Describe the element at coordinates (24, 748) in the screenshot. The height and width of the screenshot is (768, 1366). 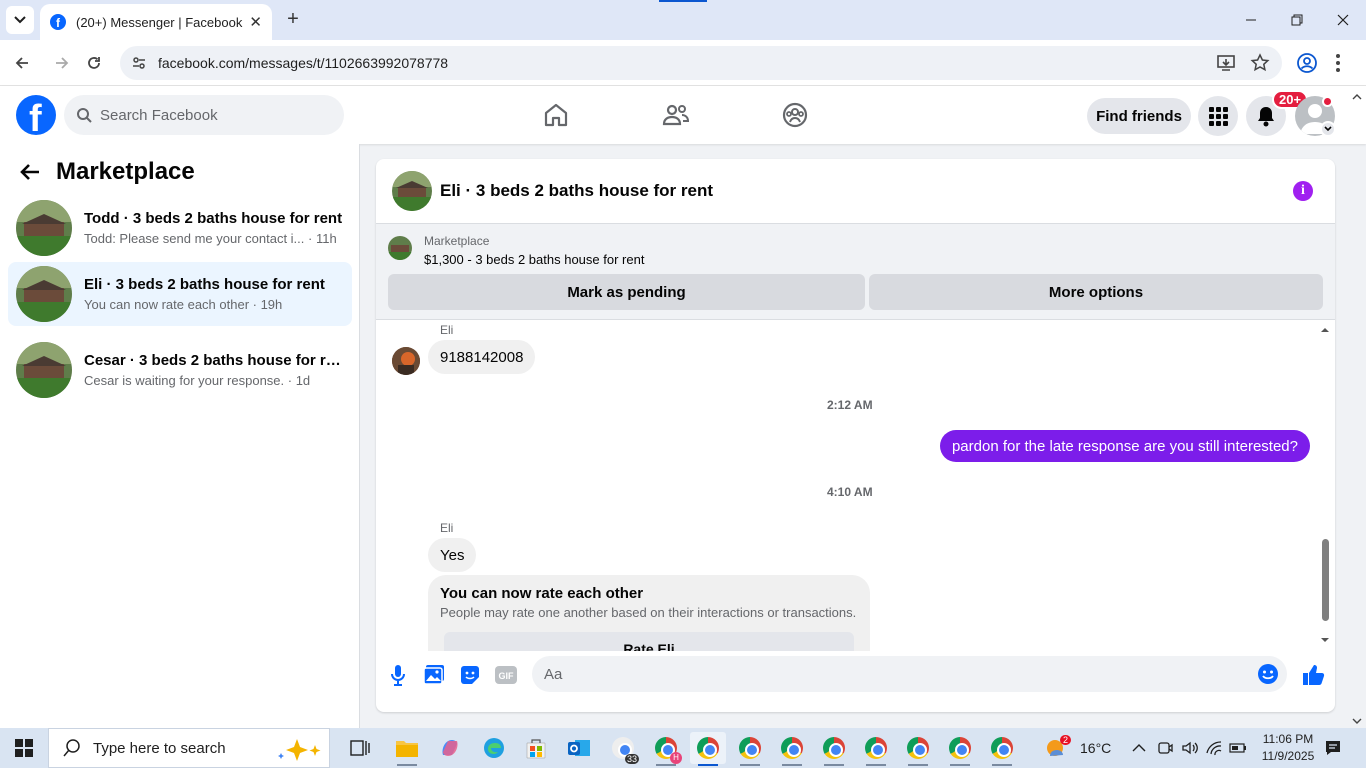
I see `start-button` at that location.